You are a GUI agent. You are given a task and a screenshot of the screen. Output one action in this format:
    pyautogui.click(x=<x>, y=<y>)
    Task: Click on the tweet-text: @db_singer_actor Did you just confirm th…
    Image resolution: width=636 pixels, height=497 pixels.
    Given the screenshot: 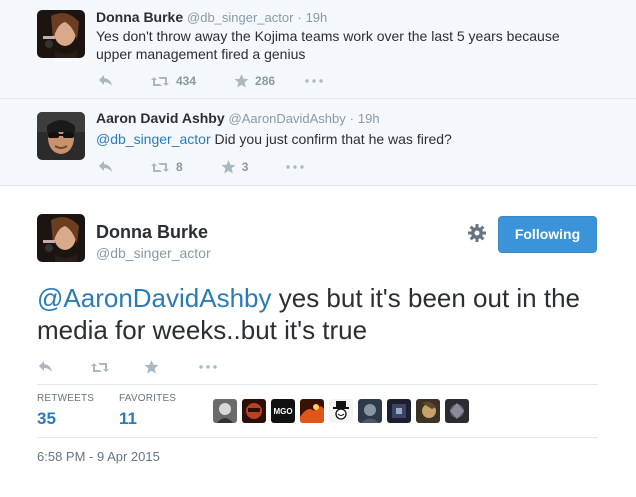 What is the action you would take?
    pyautogui.click(x=346, y=139)
    